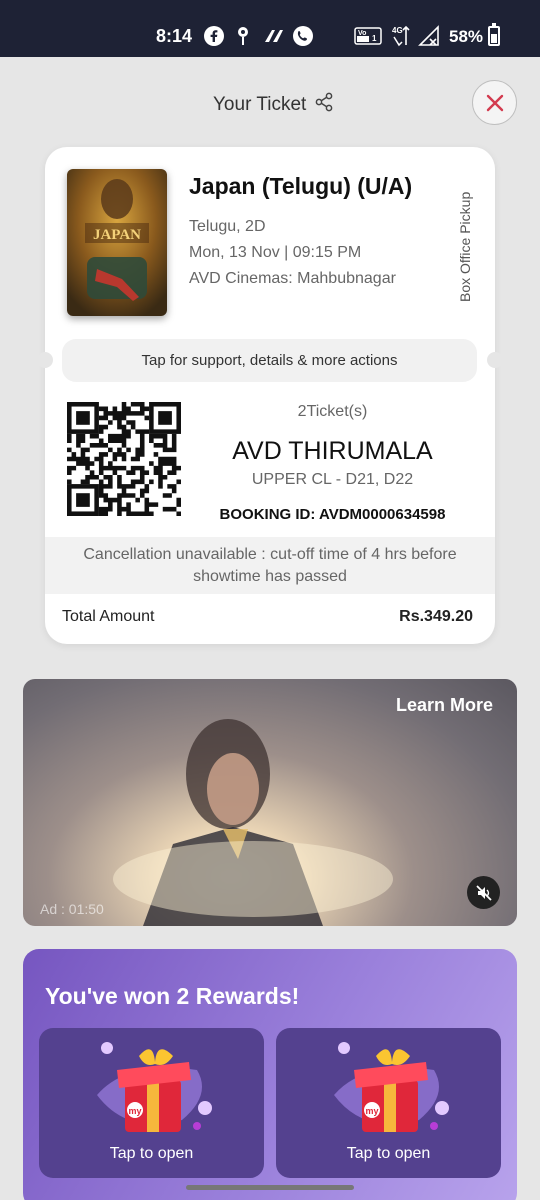  Describe the element at coordinates (243, 36) in the screenshot. I see `location-icon` at that location.